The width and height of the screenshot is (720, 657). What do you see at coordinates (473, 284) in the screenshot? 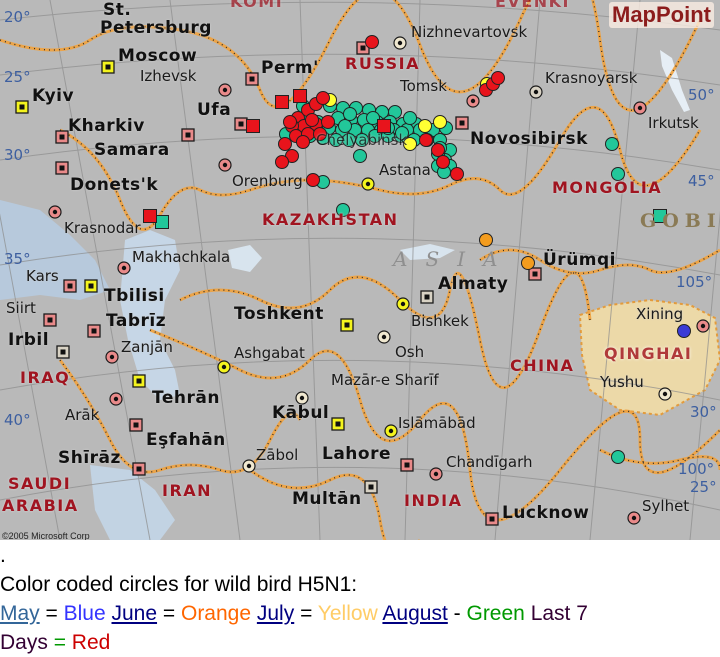
I see `city-label-almaty: Almaty` at bounding box center [473, 284].